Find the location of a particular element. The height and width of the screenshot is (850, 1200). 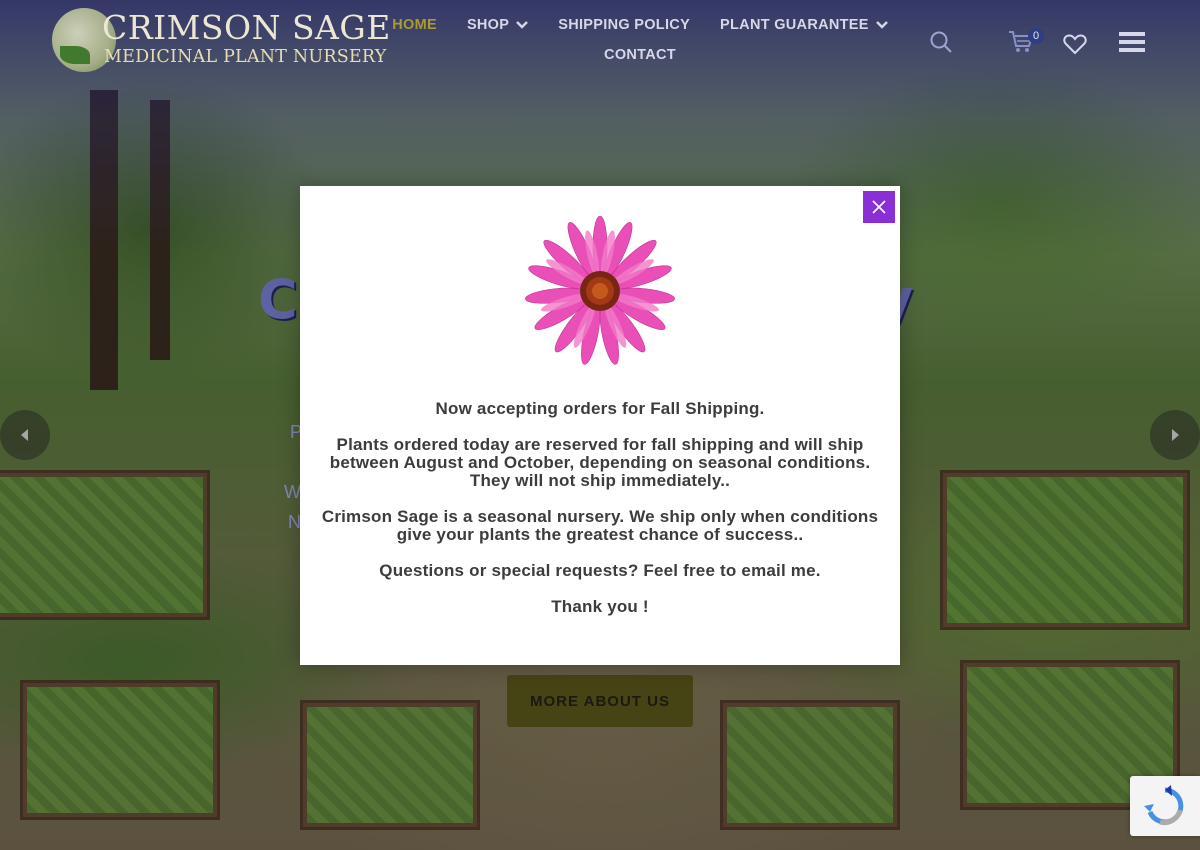

nav-item-plant-guarantee: PLANT GUARANTEE is located at coordinates (804, 25).